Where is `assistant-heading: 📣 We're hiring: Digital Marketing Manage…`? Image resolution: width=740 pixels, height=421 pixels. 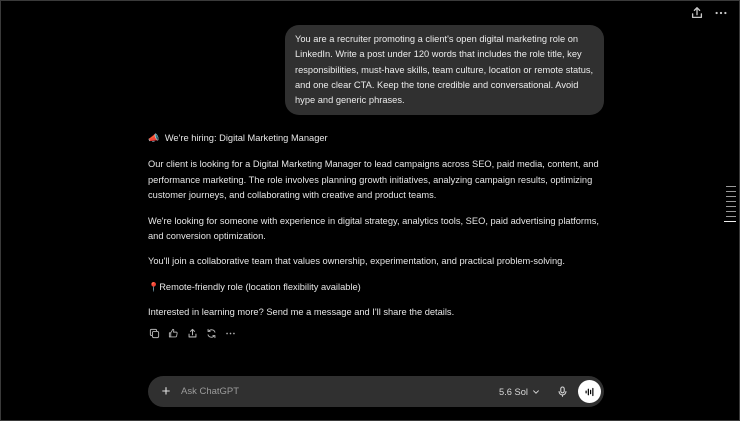
assistant-heading: 📣 We're hiring: Digital Marketing Manage… is located at coordinates (378, 138).